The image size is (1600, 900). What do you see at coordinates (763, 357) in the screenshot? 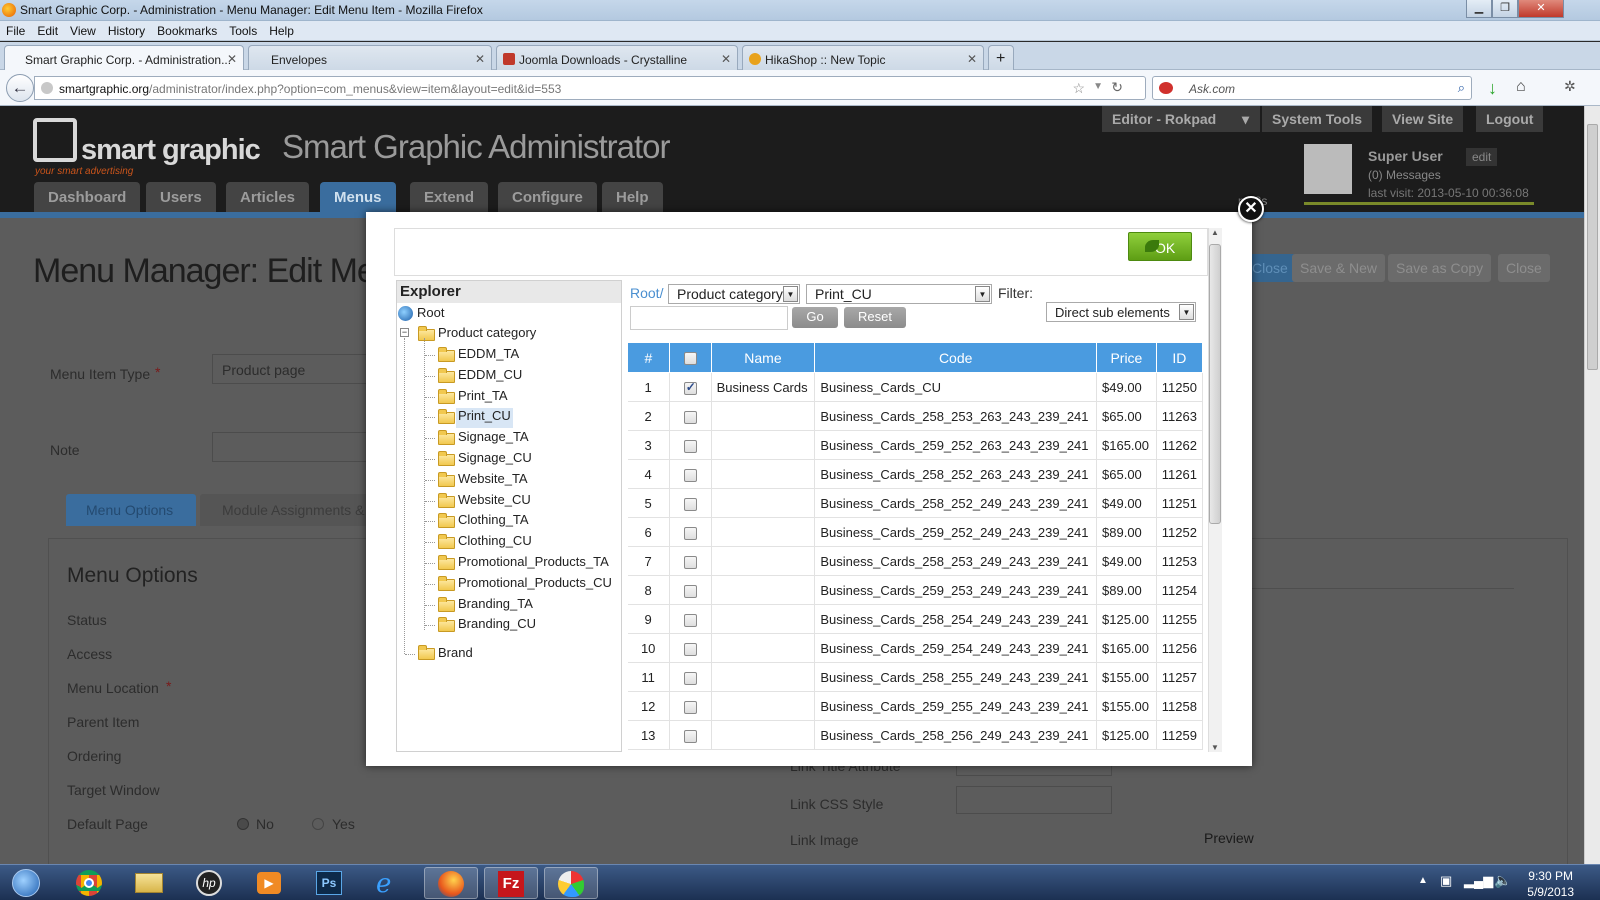
I see `col-name: Name` at bounding box center [763, 357].